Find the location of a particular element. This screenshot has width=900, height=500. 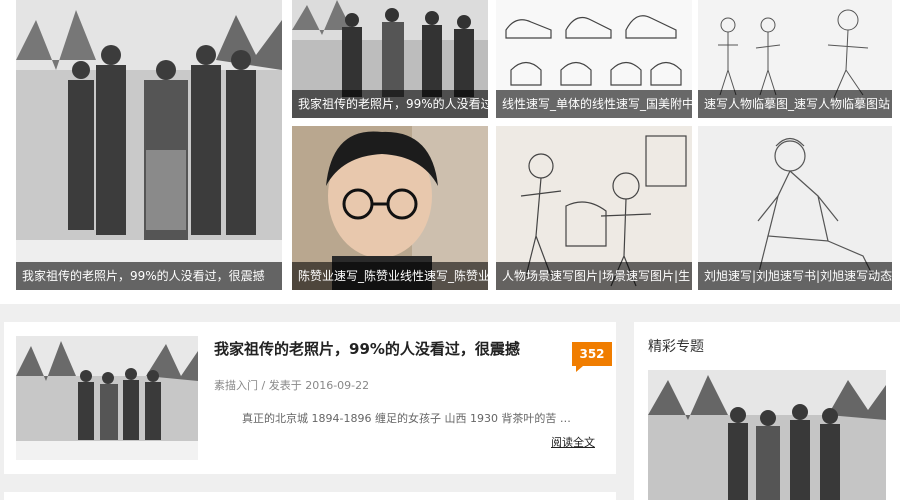

sidebar-title: 精彩专题 is located at coordinates (676, 347).